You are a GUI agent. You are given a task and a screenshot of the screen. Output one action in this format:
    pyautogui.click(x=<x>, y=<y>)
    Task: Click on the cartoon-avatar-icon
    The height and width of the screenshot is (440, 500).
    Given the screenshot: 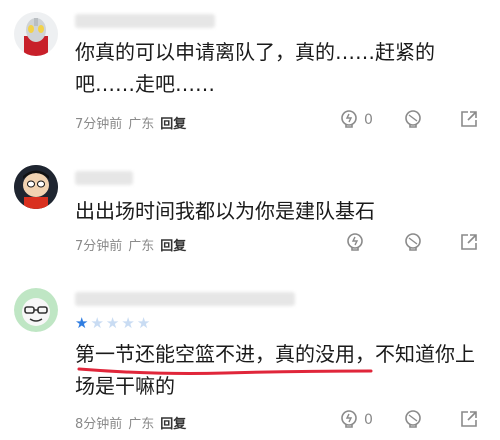 What is the action you would take?
    pyautogui.click(x=36, y=187)
    